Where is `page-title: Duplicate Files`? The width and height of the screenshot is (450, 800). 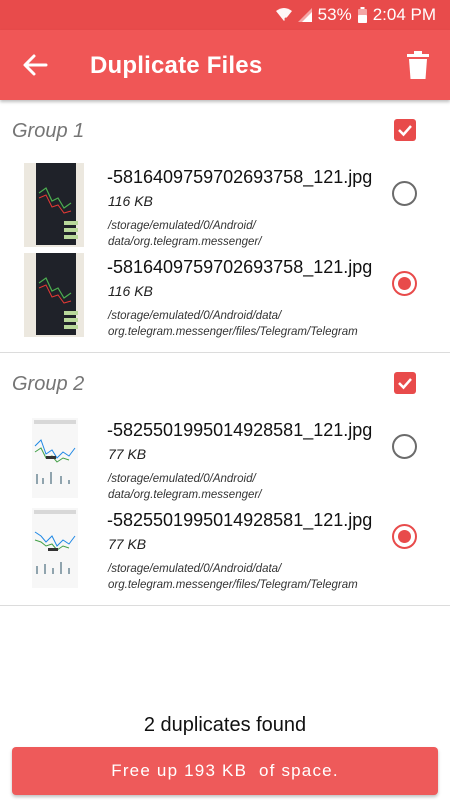 page-title: Duplicate Files is located at coordinates (176, 65).